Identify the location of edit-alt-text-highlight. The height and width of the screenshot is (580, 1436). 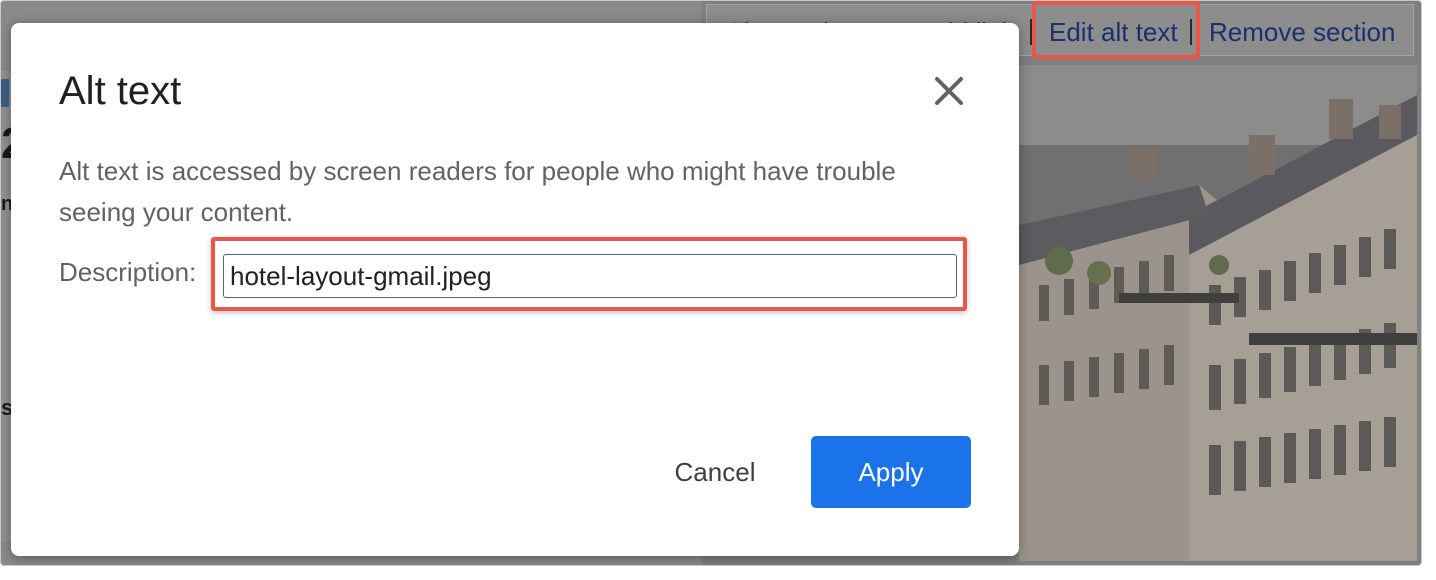
(1116, 30).